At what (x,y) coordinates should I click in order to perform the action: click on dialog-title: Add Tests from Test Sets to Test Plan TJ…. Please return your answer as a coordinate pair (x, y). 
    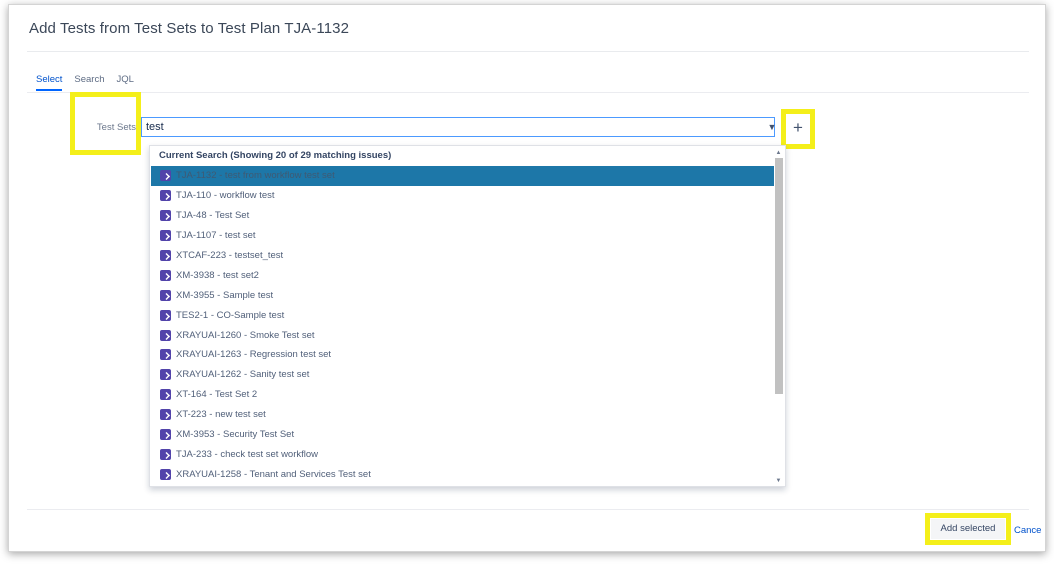
    Looking at the image, I should click on (189, 28).